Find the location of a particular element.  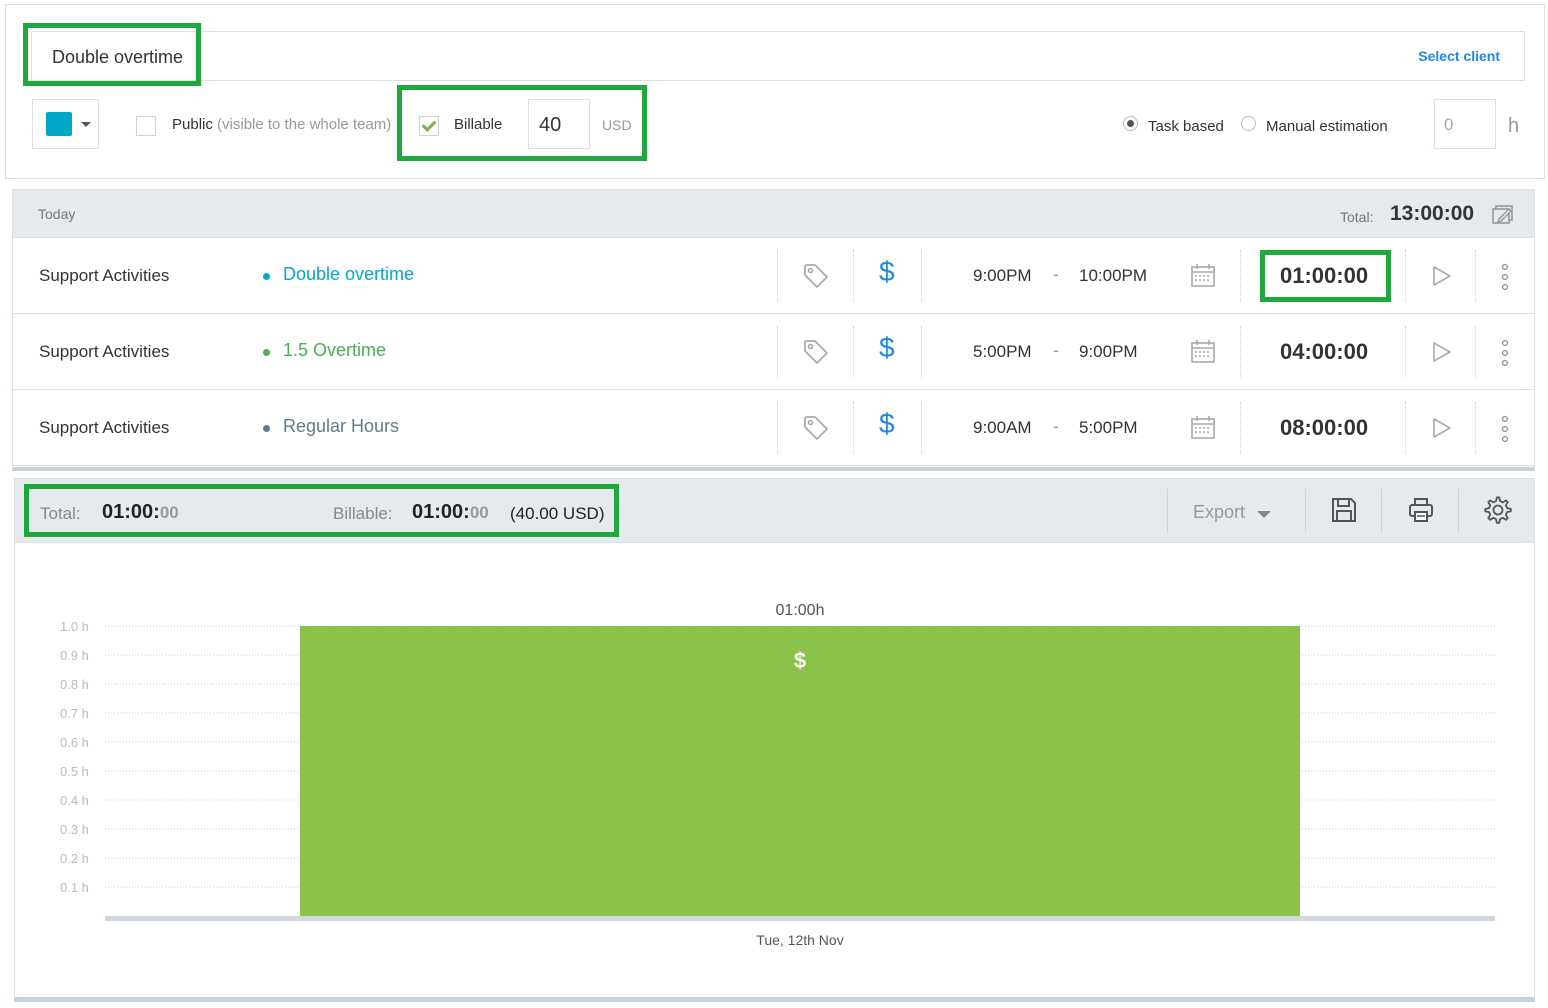

summary-billable-label: Billable: is located at coordinates (363, 513).